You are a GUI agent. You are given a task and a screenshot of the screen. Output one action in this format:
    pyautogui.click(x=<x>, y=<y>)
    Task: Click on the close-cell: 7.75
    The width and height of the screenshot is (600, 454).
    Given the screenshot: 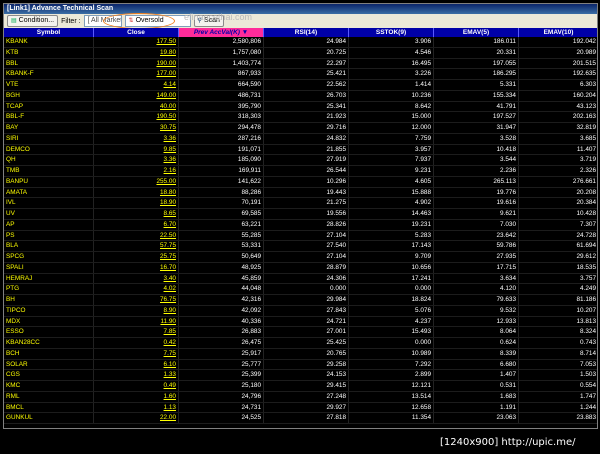 What is the action you would take?
    pyautogui.click(x=136, y=353)
    